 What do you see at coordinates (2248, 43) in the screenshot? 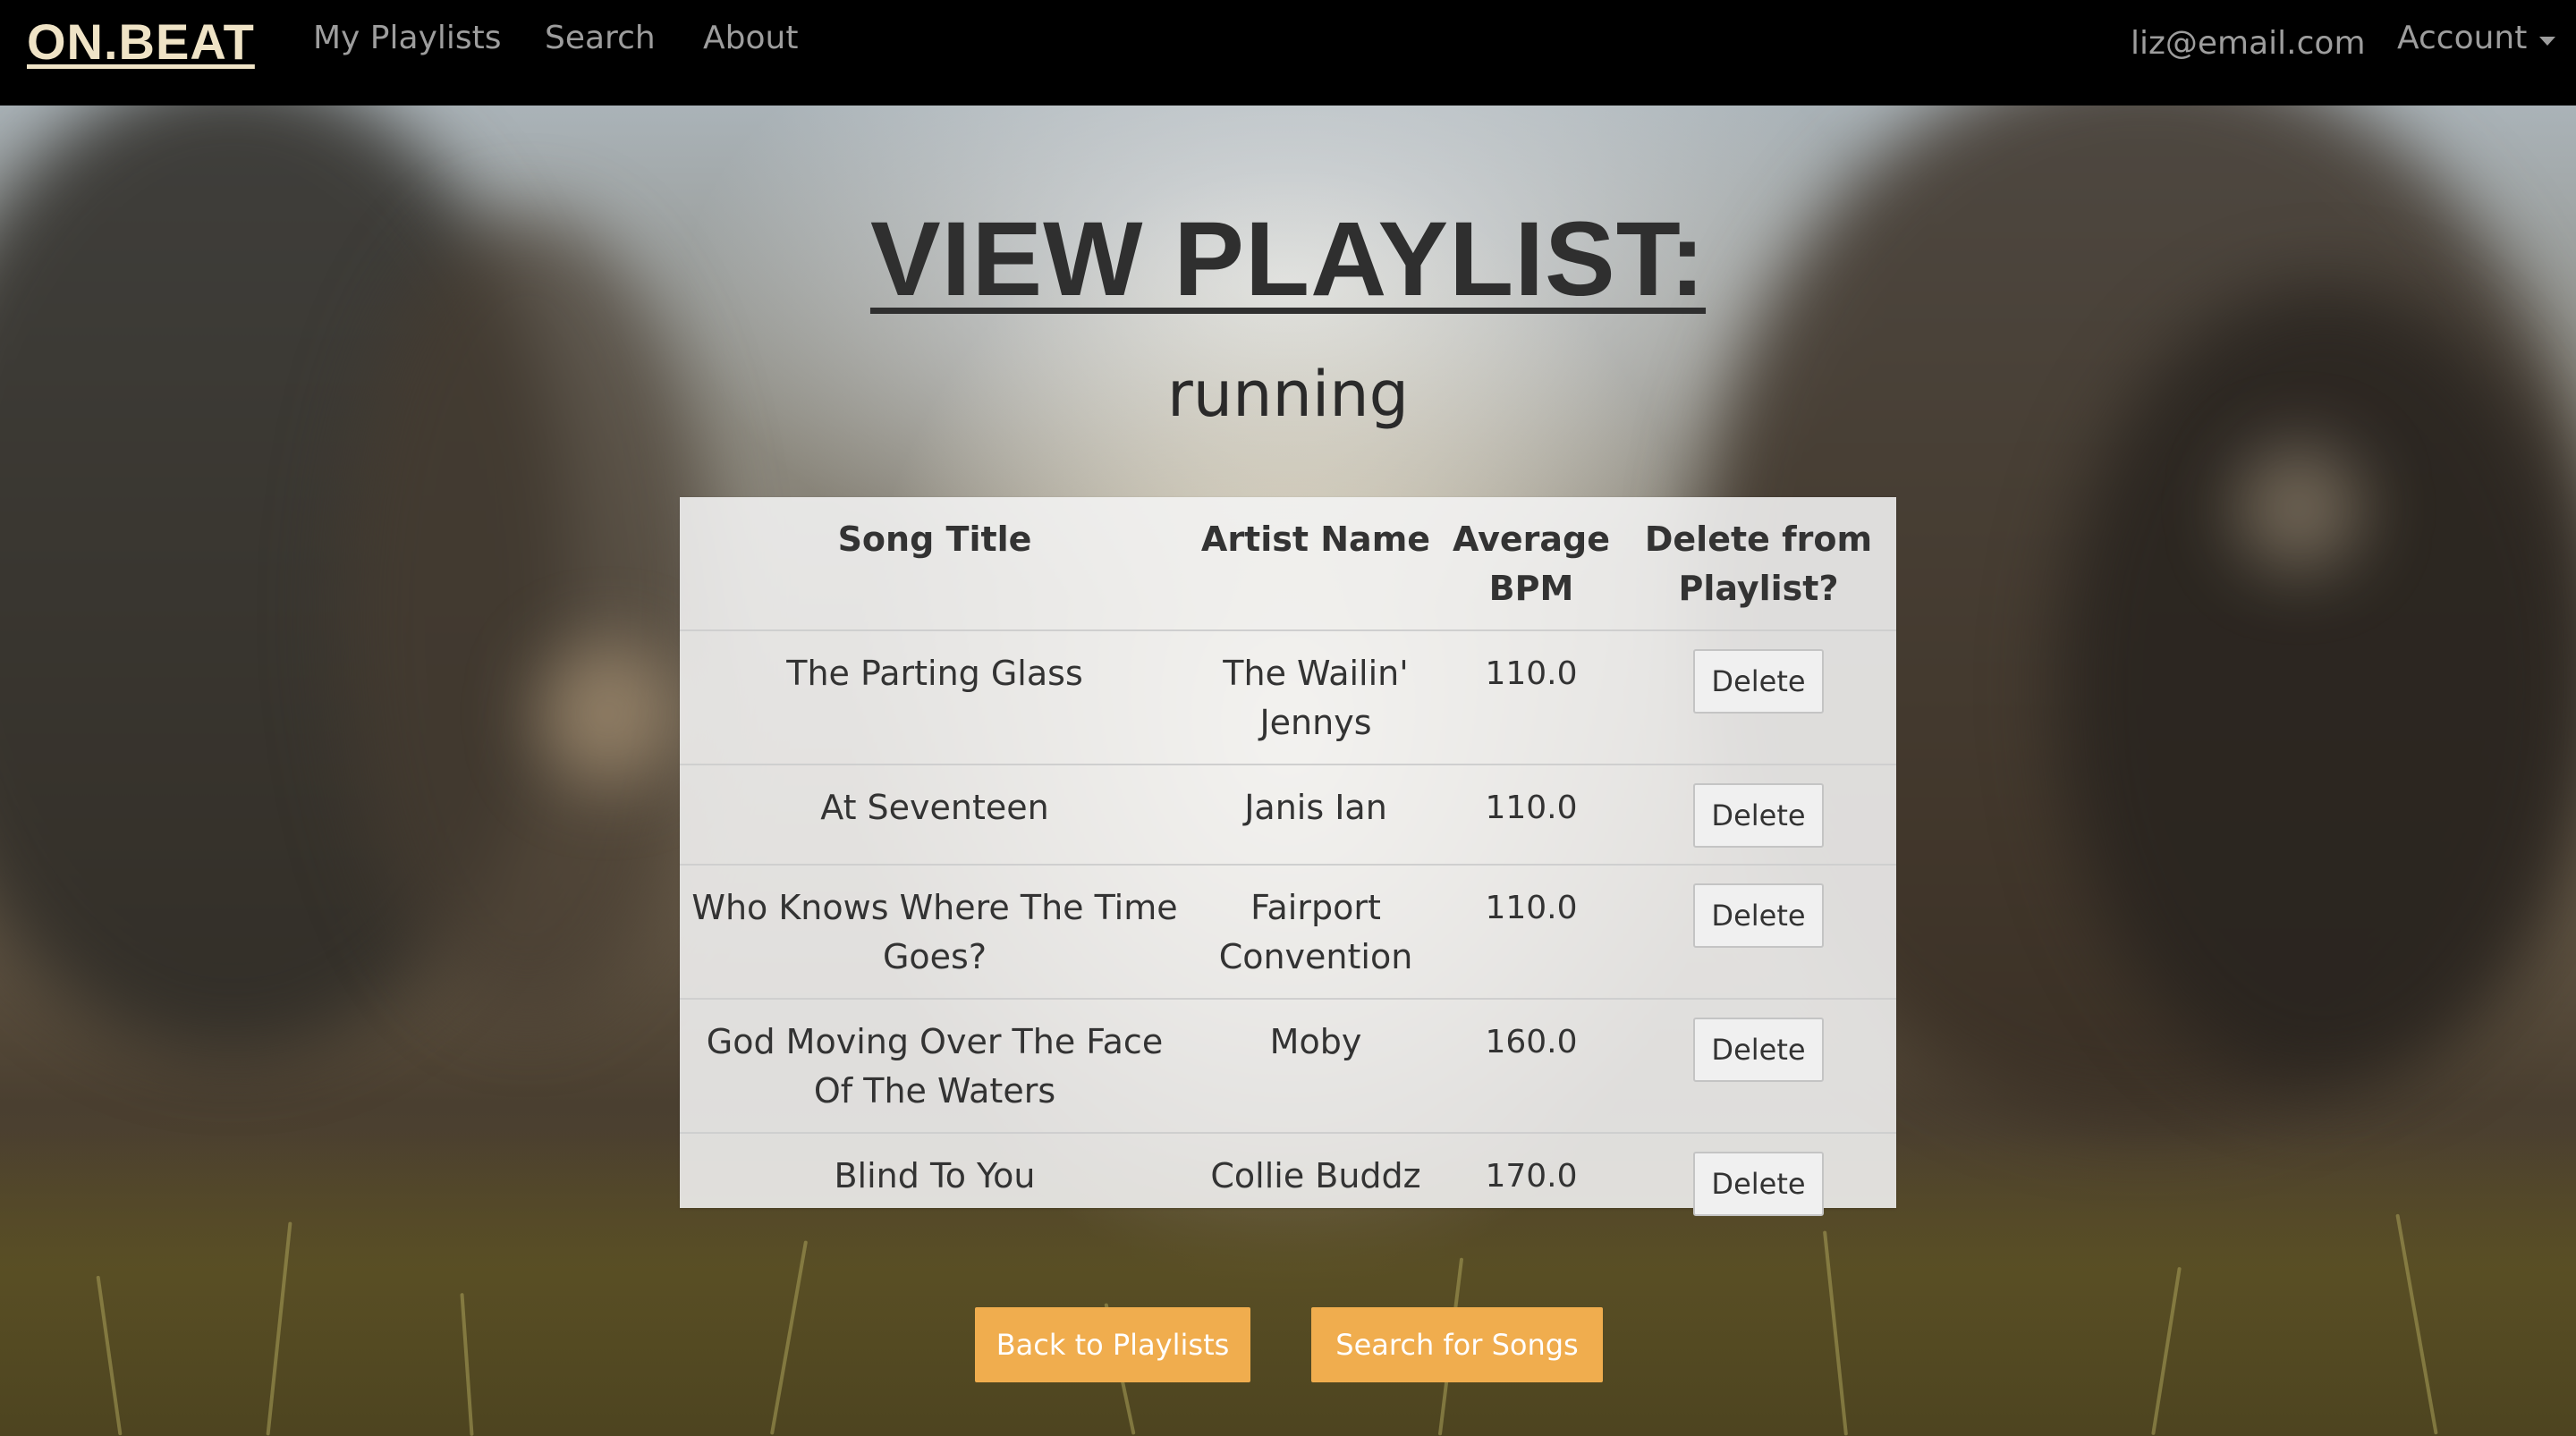
I see `nav-user-email: liz@email.com` at bounding box center [2248, 43].